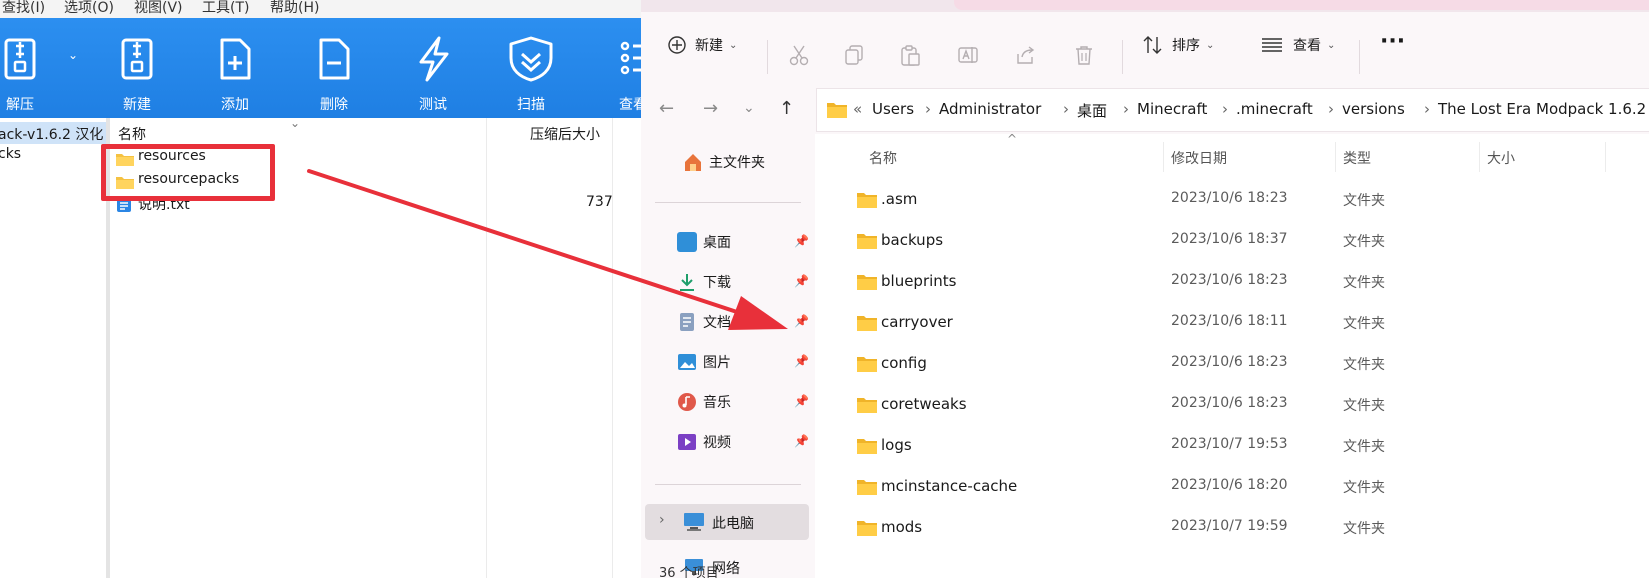  What do you see at coordinates (1172, 109) in the screenshot?
I see `breadcrumb-item: Minecraft` at bounding box center [1172, 109].